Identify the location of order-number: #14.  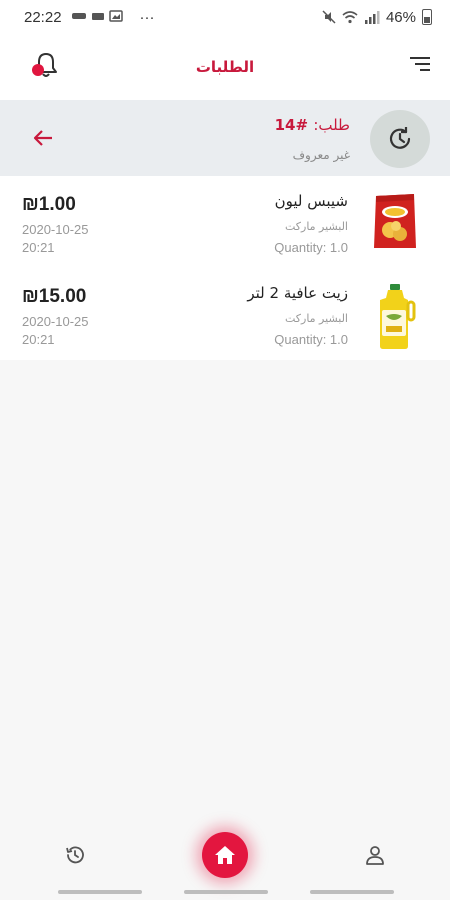
(291, 125).